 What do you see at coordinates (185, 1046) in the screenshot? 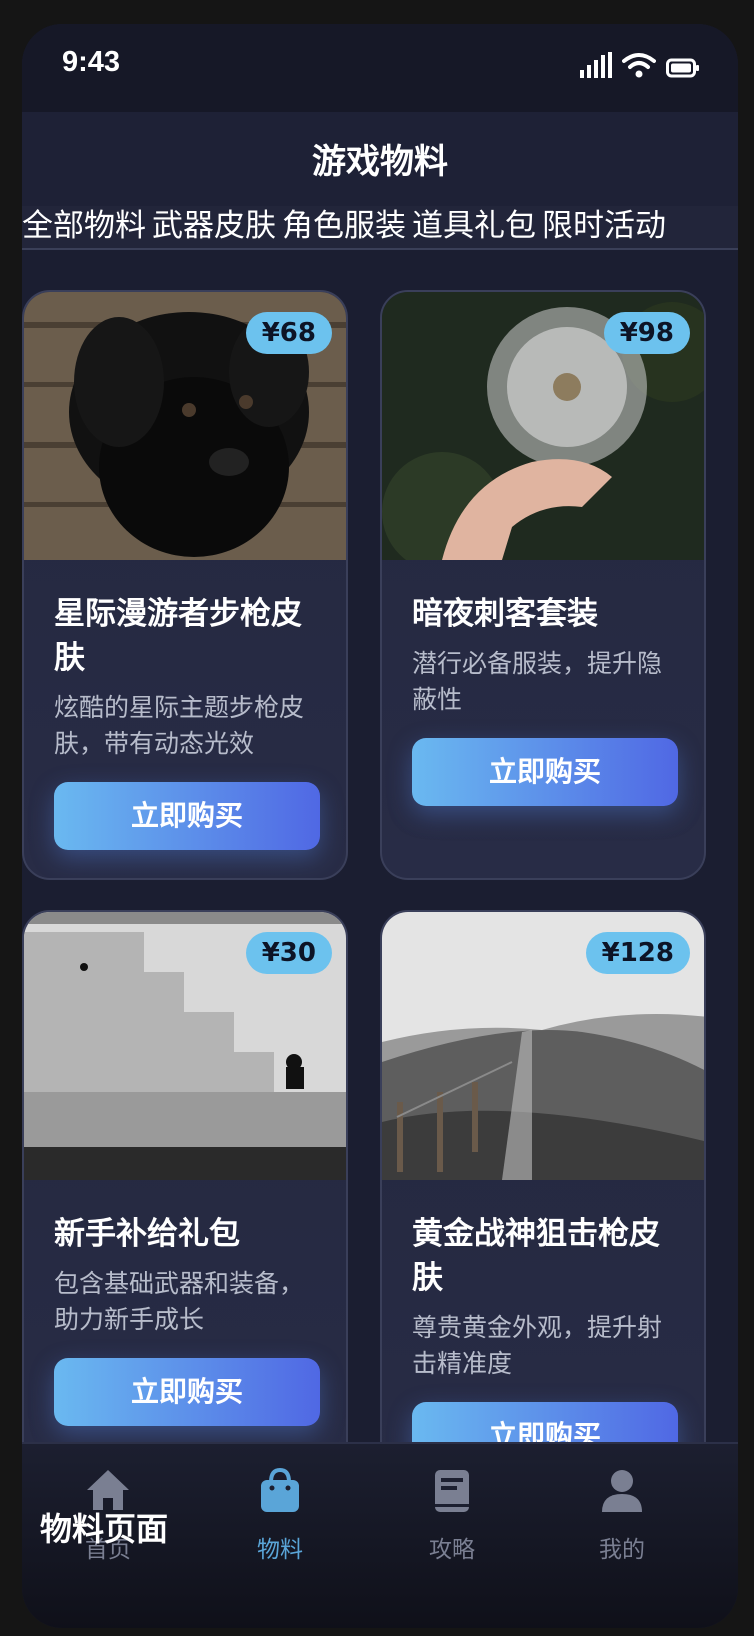
I see `product-image-stone-stairs: ¥30` at bounding box center [185, 1046].